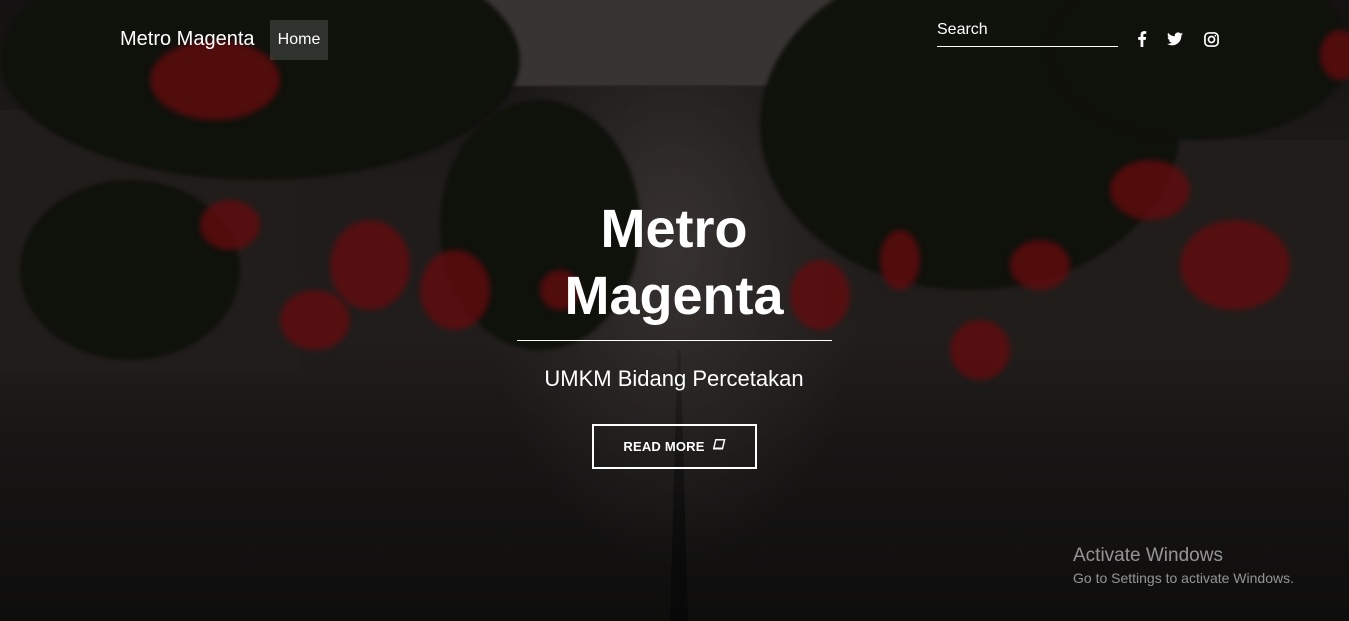 This screenshot has height=621, width=1349. What do you see at coordinates (664, 446) in the screenshot?
I see `read-more-label: READ MORE` at bounding box center [664, 446].